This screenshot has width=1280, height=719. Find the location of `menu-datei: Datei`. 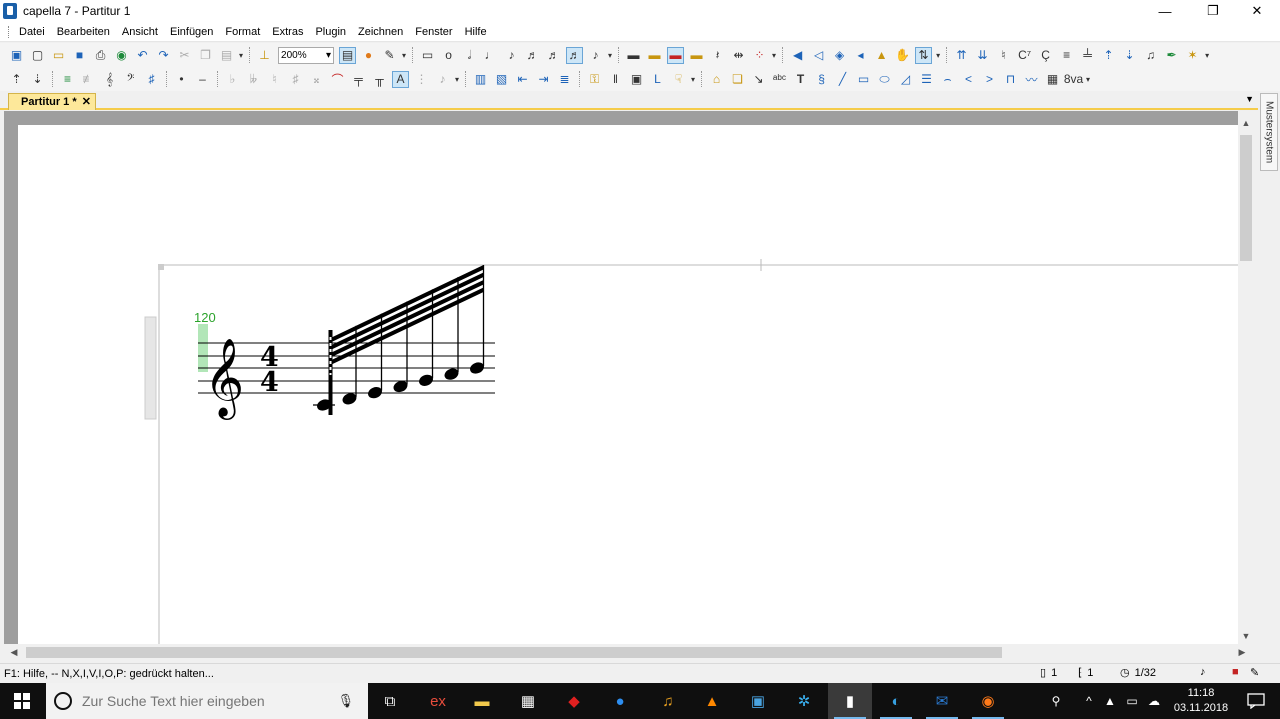

menu-datei: Datei is located at coordinates (34, 32).